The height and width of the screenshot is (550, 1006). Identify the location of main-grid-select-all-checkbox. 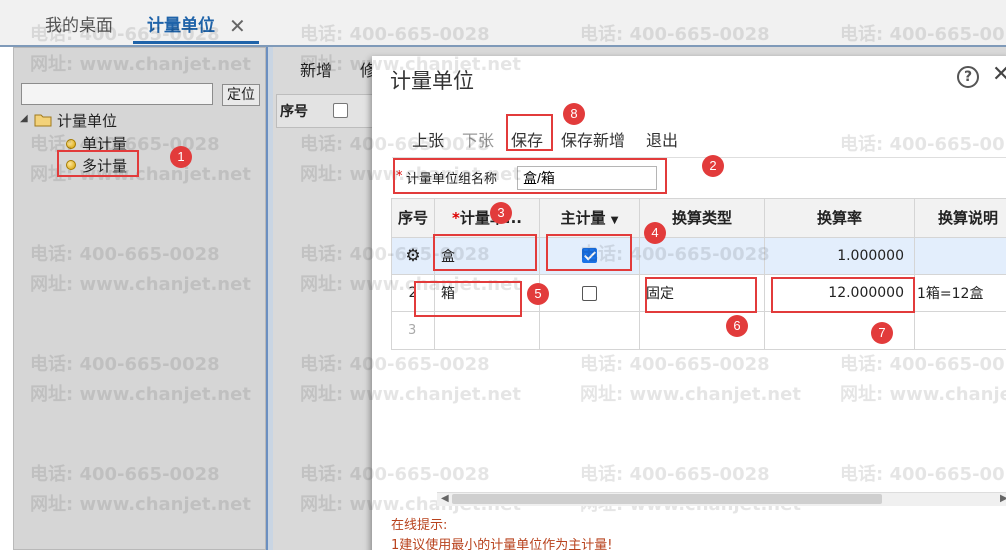
(340, 110).